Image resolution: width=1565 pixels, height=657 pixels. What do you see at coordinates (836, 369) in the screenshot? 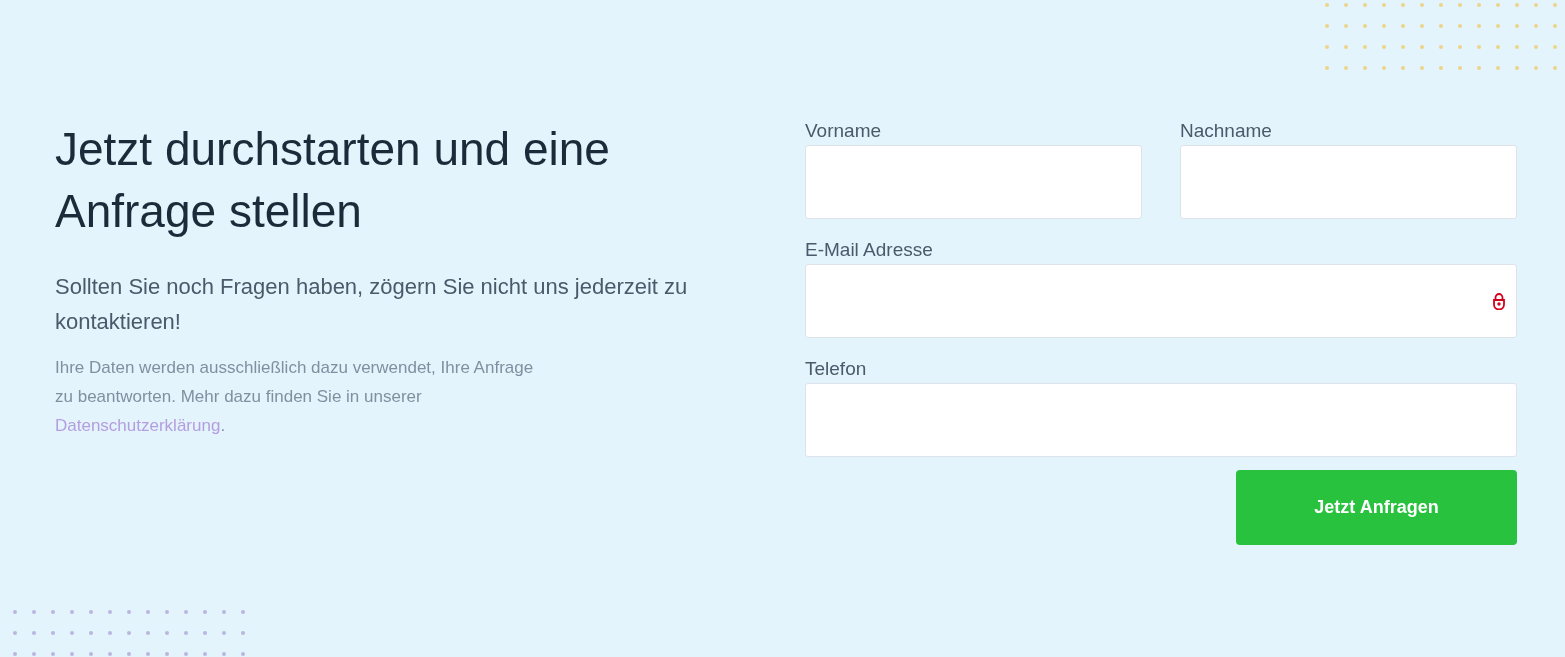
I see `field-label: Telefon` at bounding box center [836, 369].